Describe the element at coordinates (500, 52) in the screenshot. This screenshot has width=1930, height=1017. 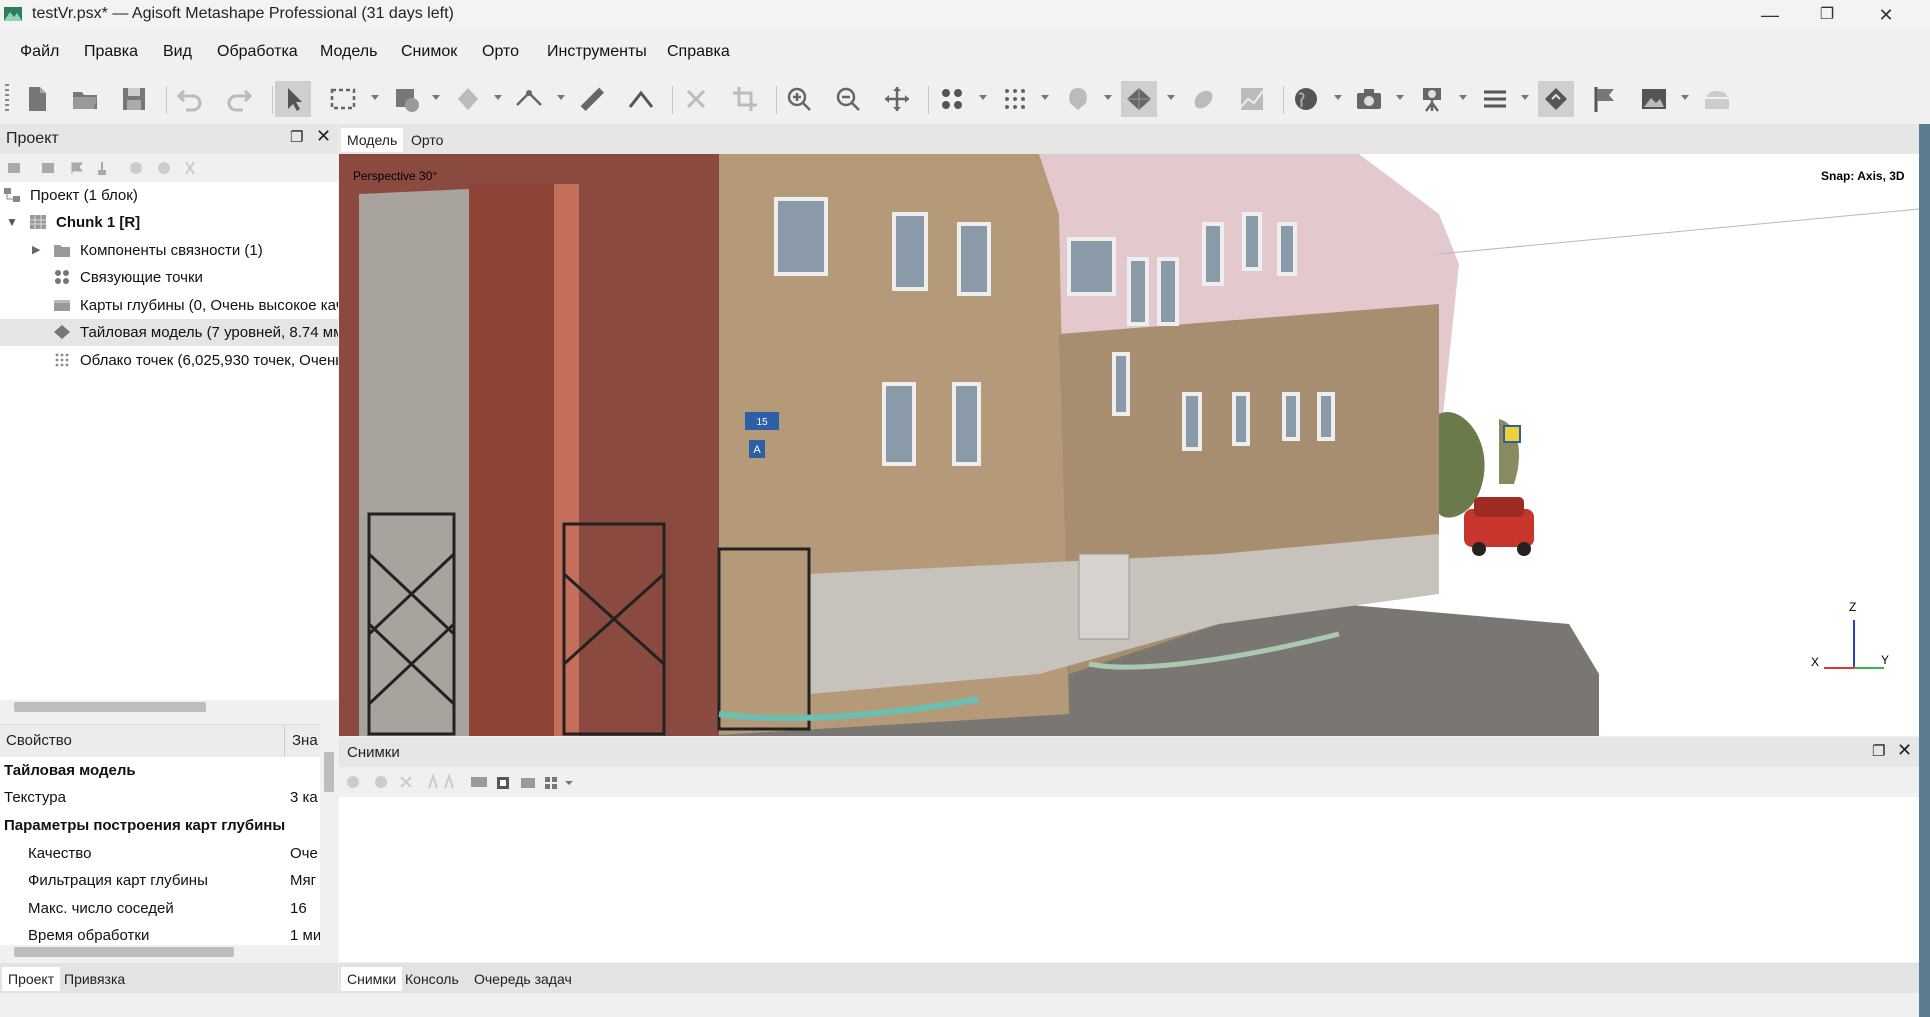
I see `menu-ortho: Орто` at that location.